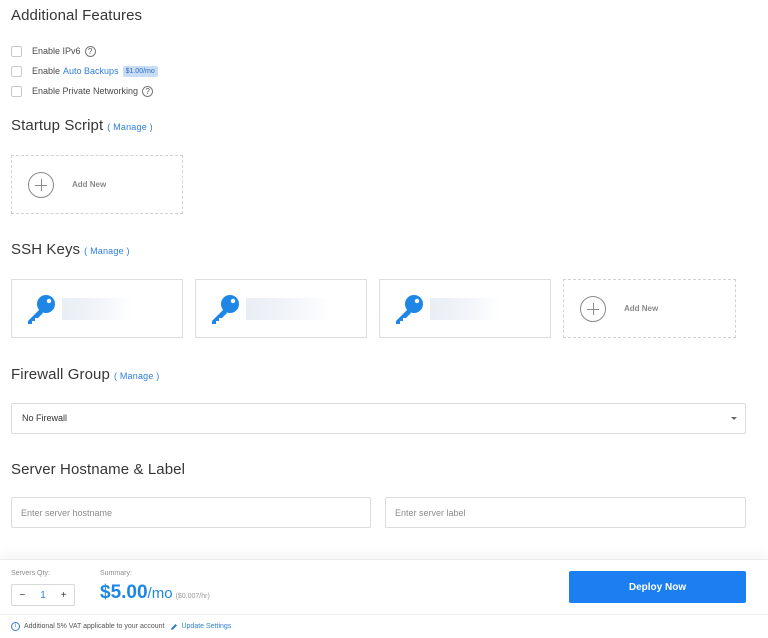 This screenshot has height=638, width=768. I want to click on startup-script-title: Startup Script( Manage ), so click(82, 125).